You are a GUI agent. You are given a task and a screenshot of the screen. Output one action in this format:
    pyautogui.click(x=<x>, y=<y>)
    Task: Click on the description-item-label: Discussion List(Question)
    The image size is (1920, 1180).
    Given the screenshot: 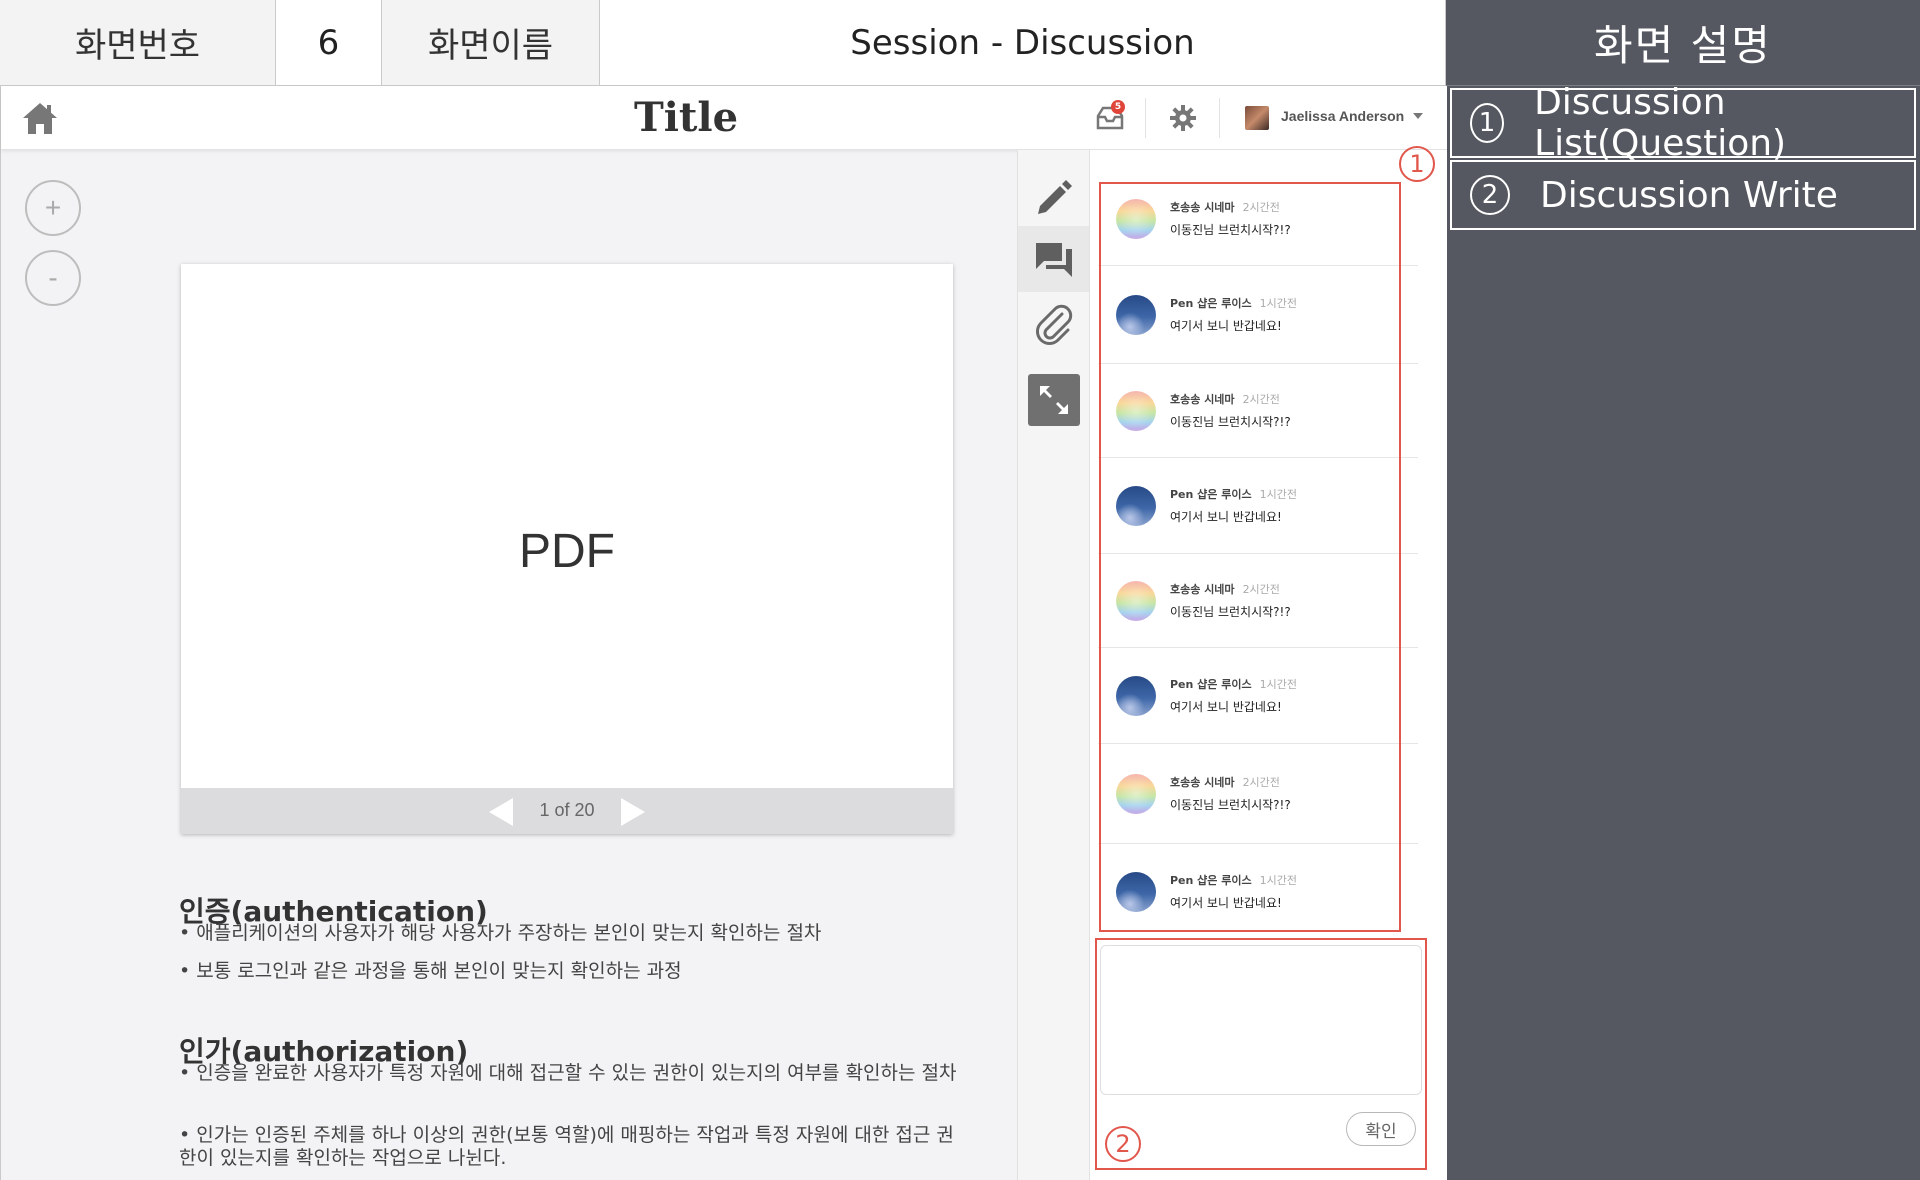 What is the action you would take?
    pyautogui.click(x=1660, y=123)
    